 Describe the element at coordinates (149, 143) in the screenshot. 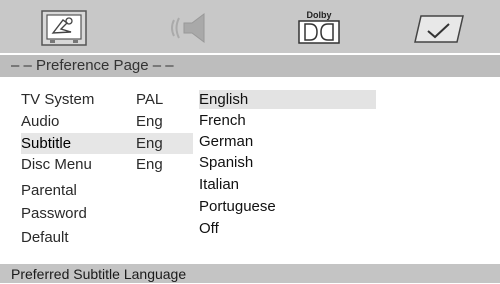

I see `subtitle-value: Eng` at that location.